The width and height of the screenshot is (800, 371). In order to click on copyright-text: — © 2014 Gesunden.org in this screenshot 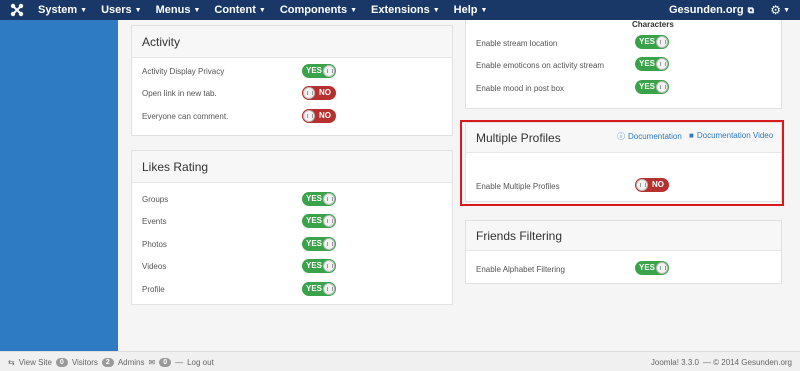, I will do `click(747, 362)`.